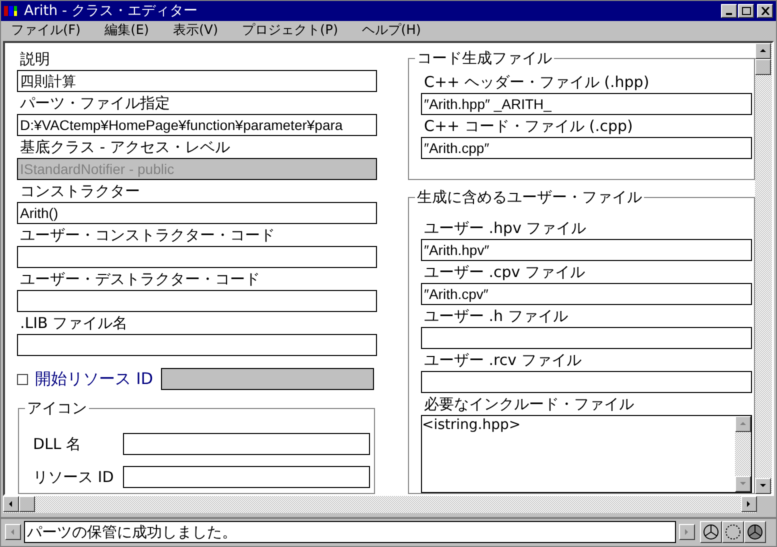 The width and height of the screenshot is (777, 547). I want to click on status-message: パーツの保管に成功しました。, so click(350, 532).